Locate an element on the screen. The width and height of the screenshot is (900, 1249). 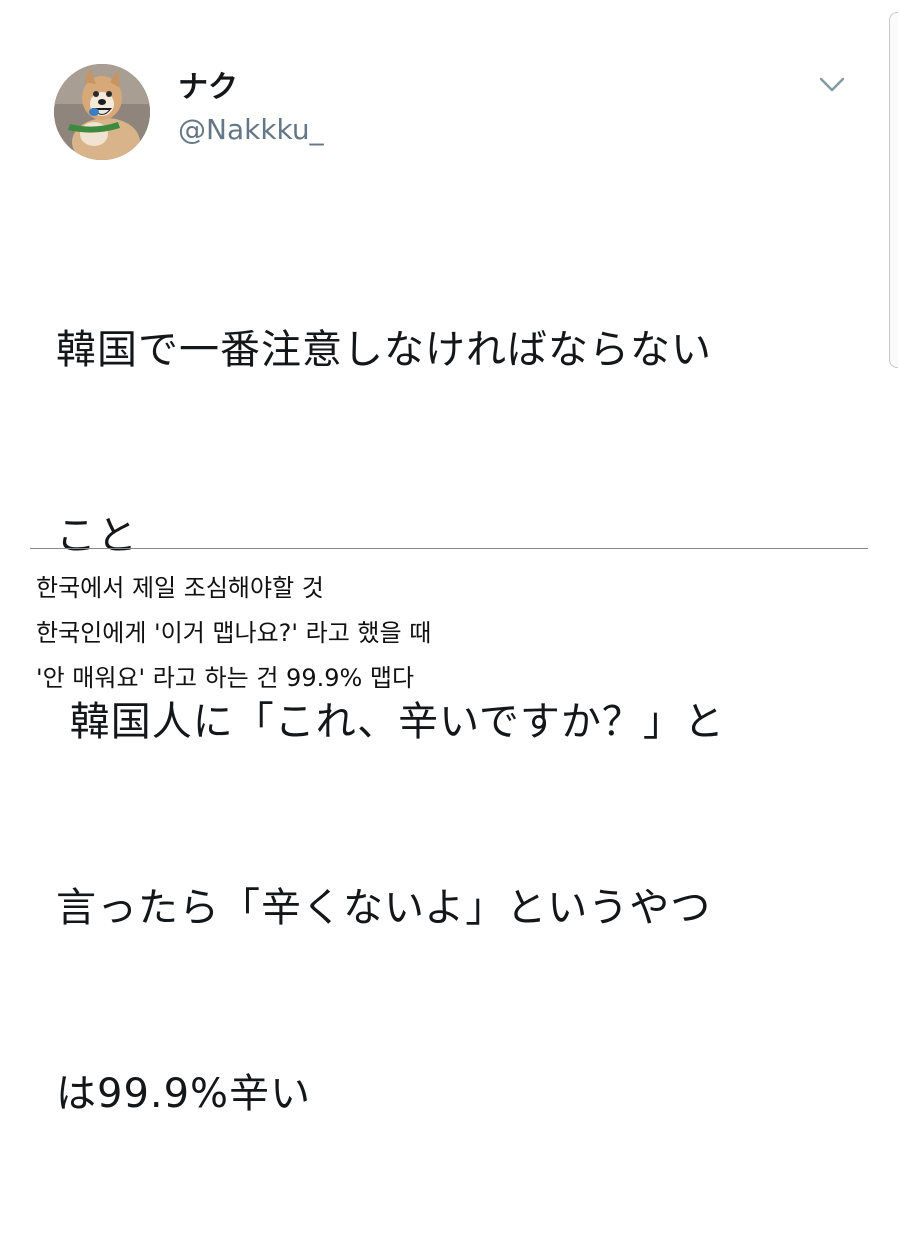
display-name: ナク is located at coordinates (208, 88).